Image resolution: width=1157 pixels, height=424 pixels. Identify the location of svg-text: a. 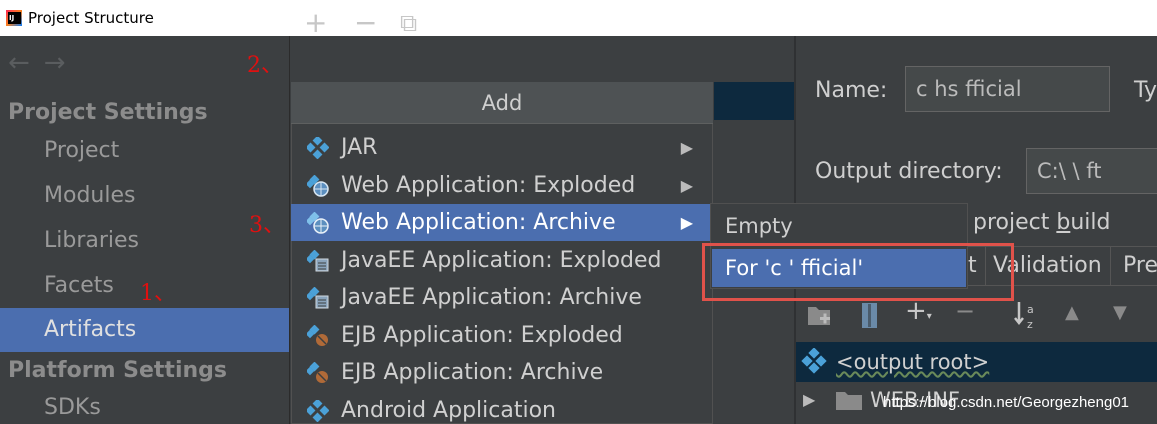
(1030, 309).